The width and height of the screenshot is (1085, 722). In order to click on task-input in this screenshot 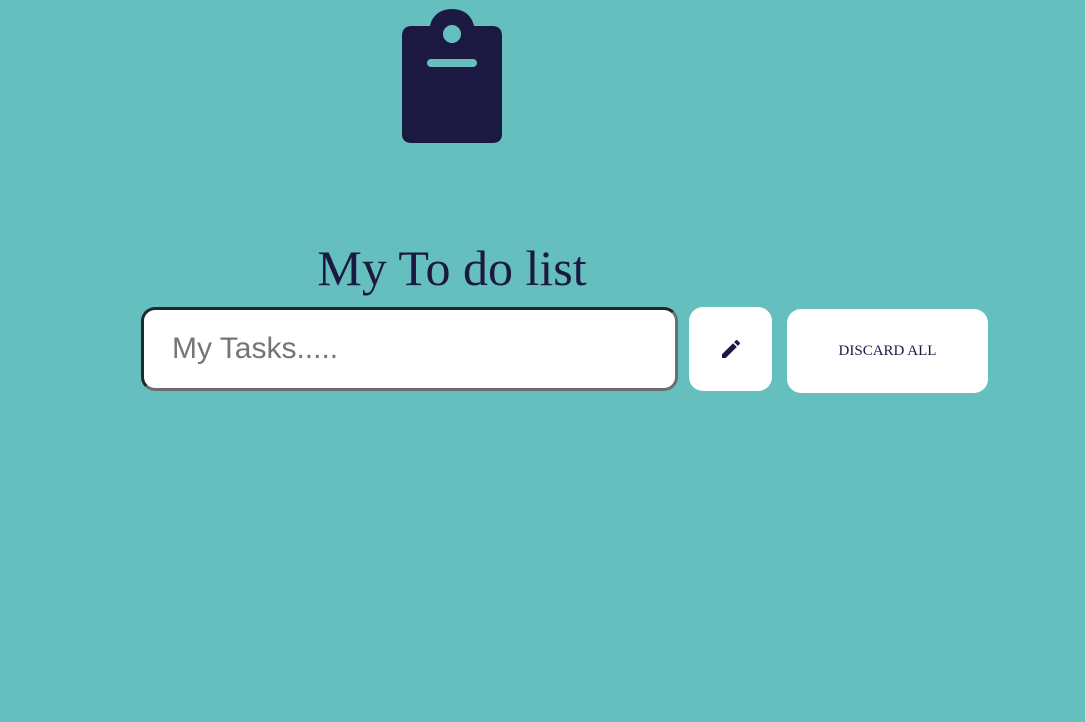, I will do `click(409, 349)`.